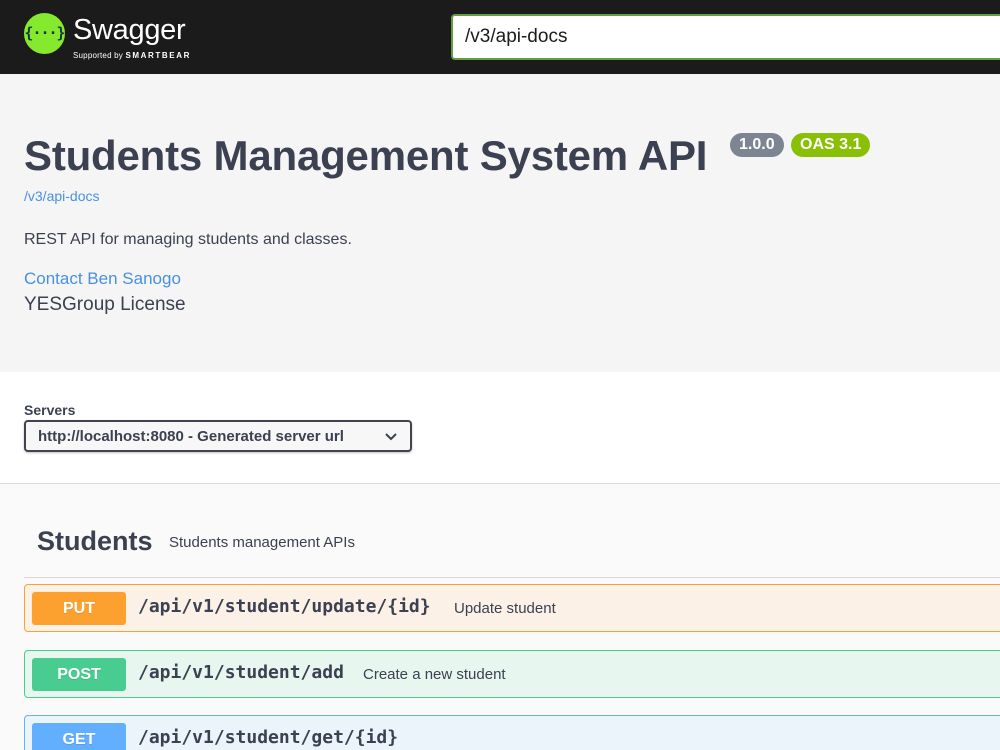 This screenshot has width=1000, height=750. What do you see at coordinates (61, 196) in the screenshot?
I see `spec-url-link: /v3/api-docs` at bounding box center [61, 196].